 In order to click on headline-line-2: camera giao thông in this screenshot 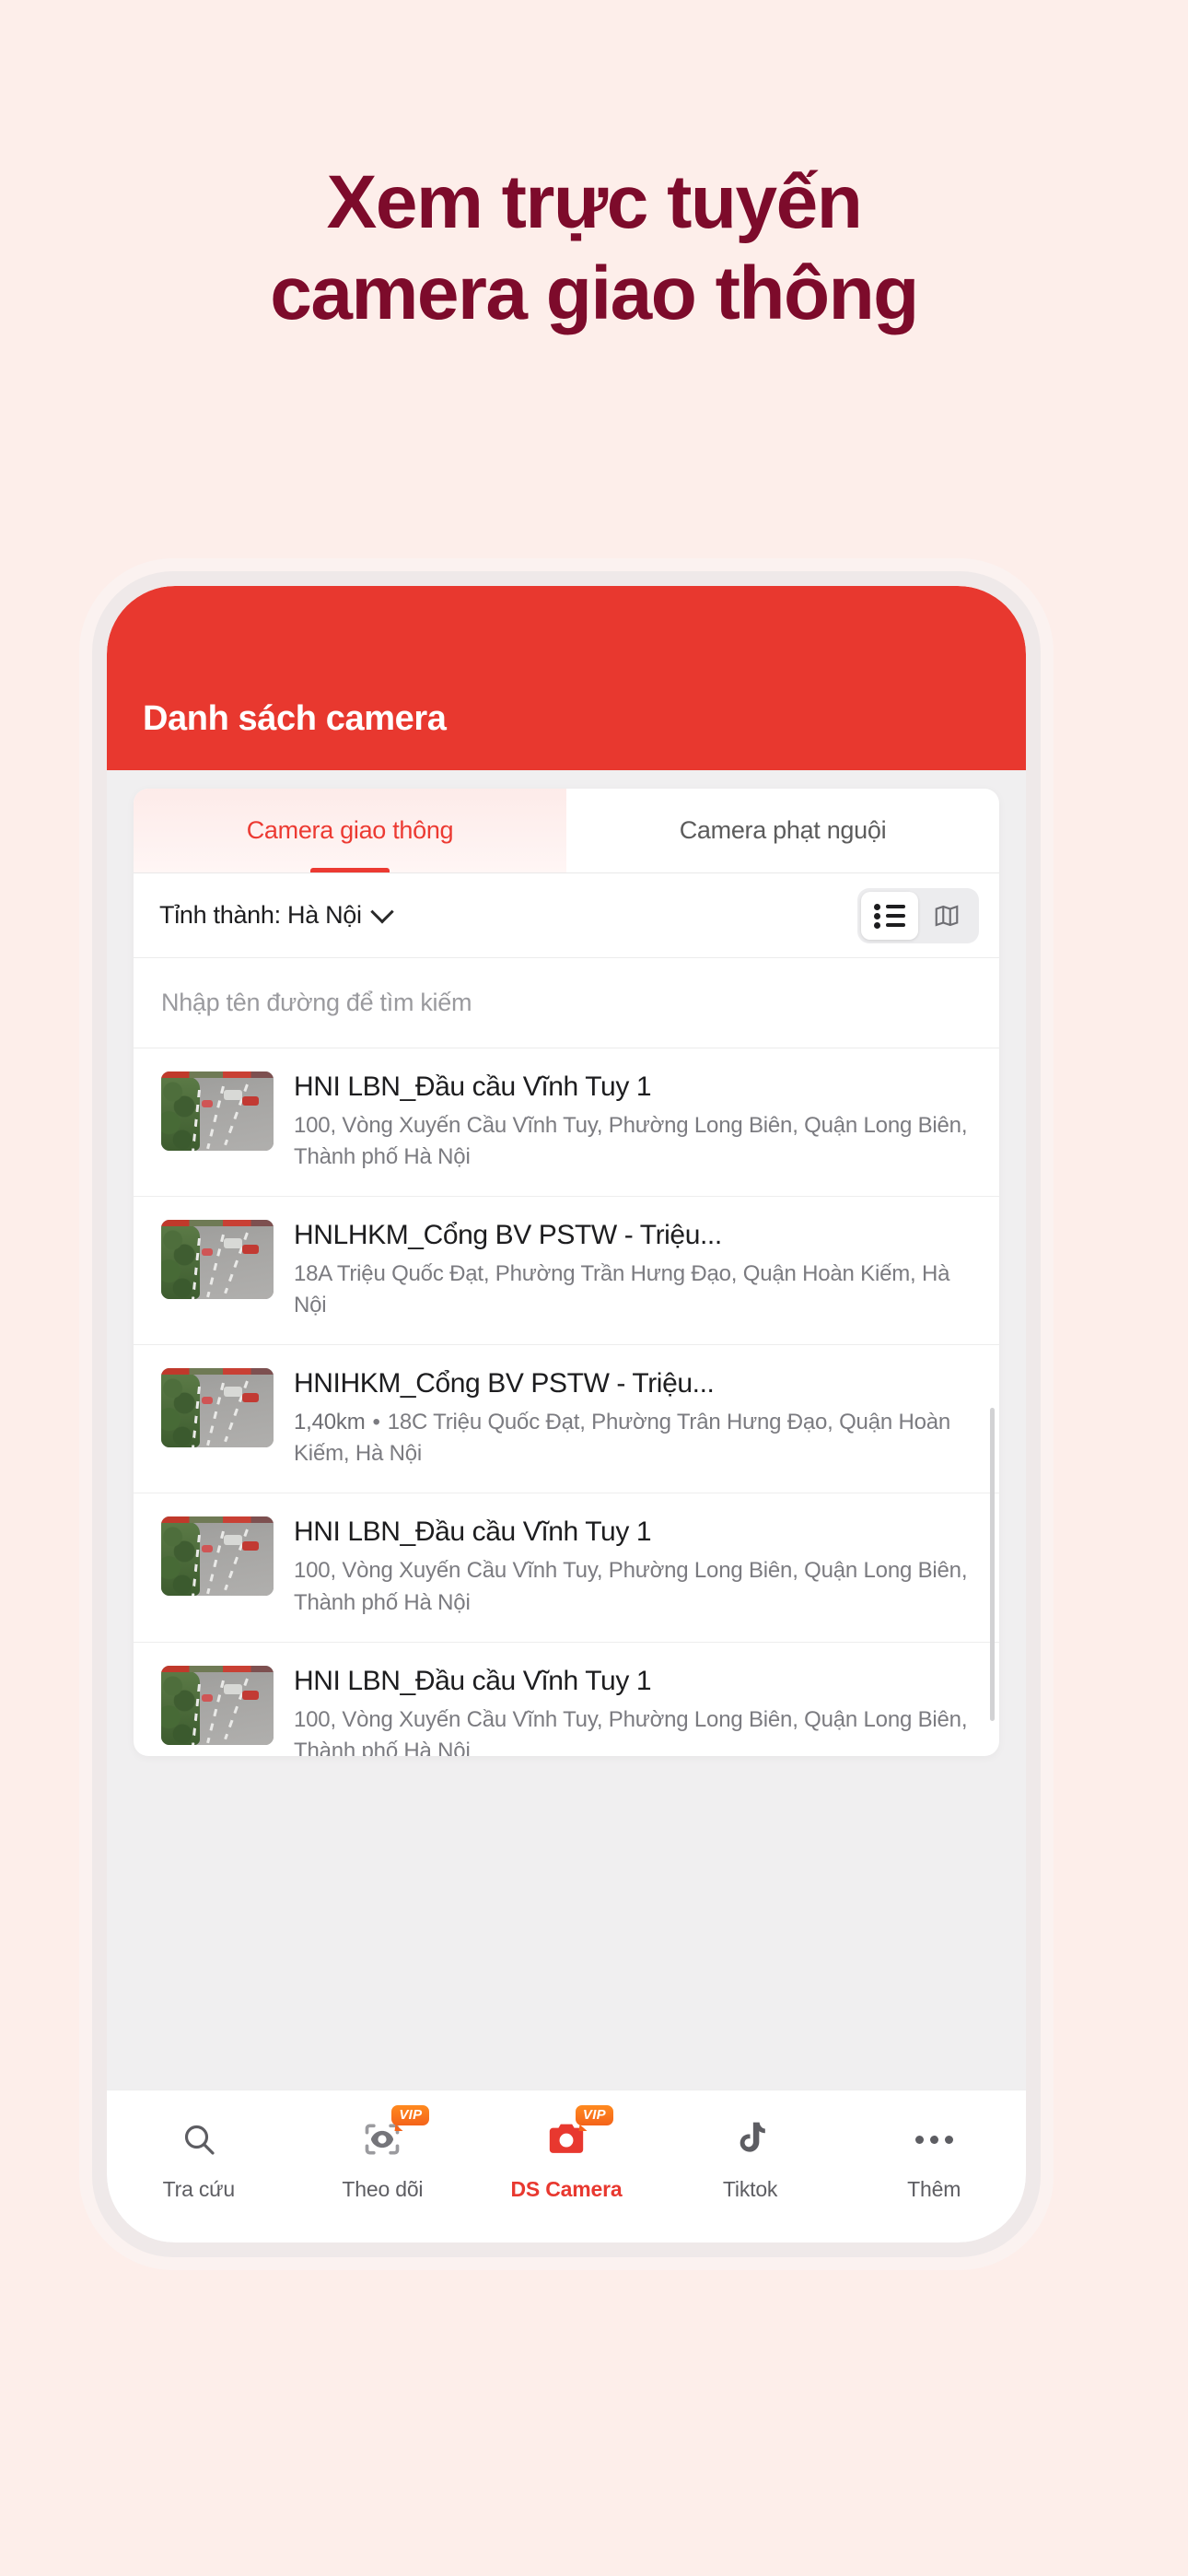, I will do `click(594, 293)`.